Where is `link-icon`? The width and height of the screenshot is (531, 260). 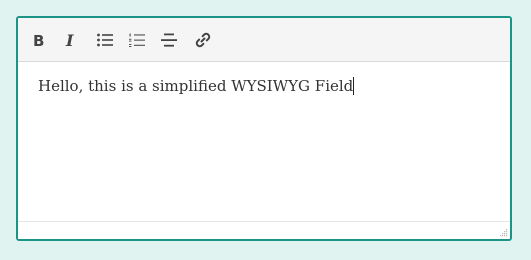 link-icon is located at coordinates (203, 40).